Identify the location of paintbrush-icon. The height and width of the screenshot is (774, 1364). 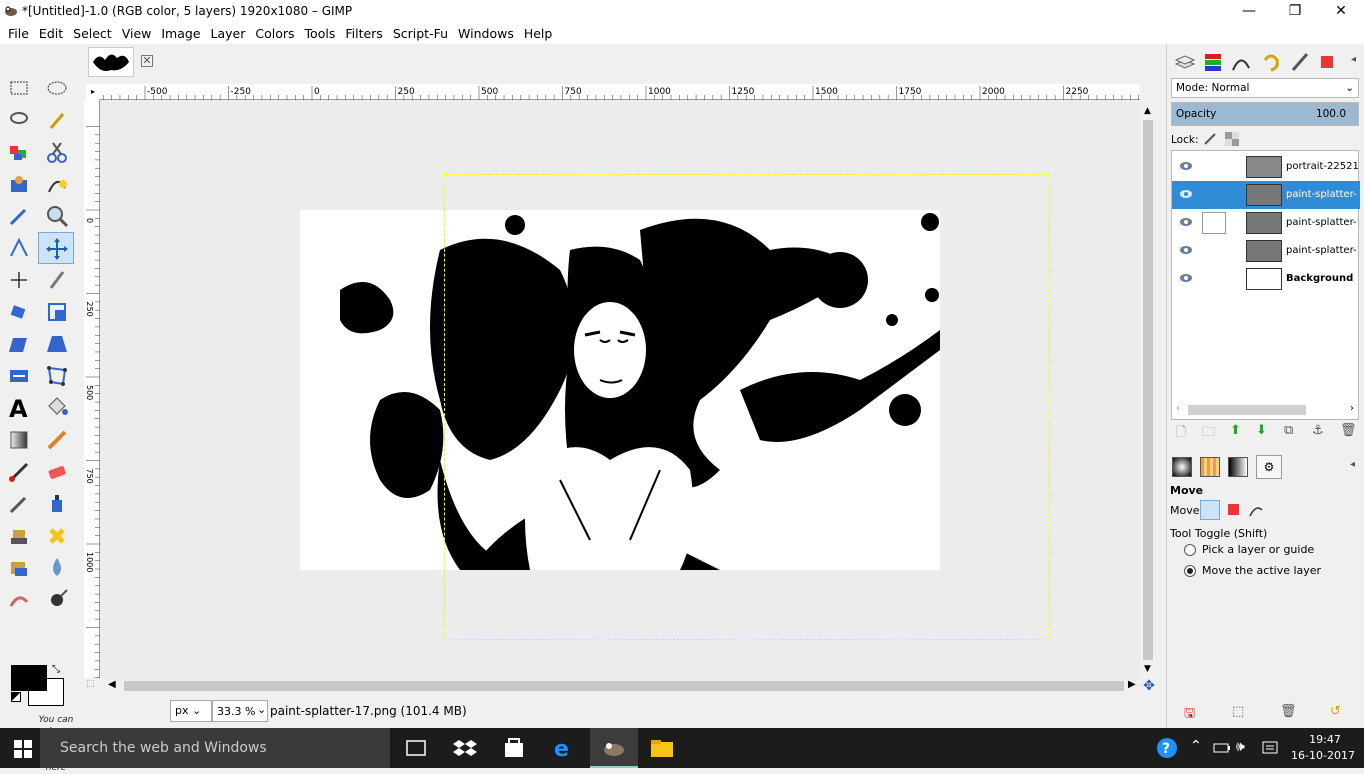
(19, 472).